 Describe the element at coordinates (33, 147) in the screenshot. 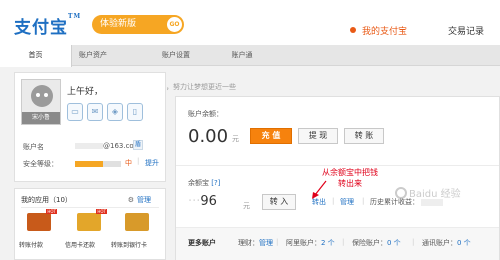

I see `account-name-label: 账户名` at that location.